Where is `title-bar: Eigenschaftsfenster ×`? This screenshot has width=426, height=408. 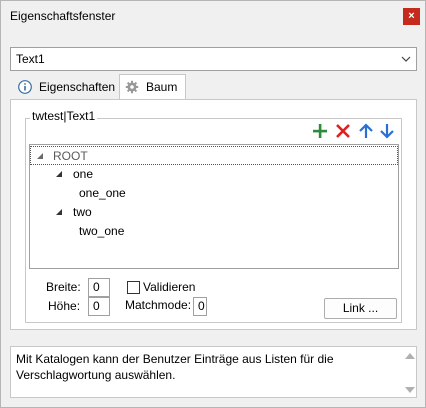 title-bar: Eigenschaftsfenster × is located at coordinates (213, 16).